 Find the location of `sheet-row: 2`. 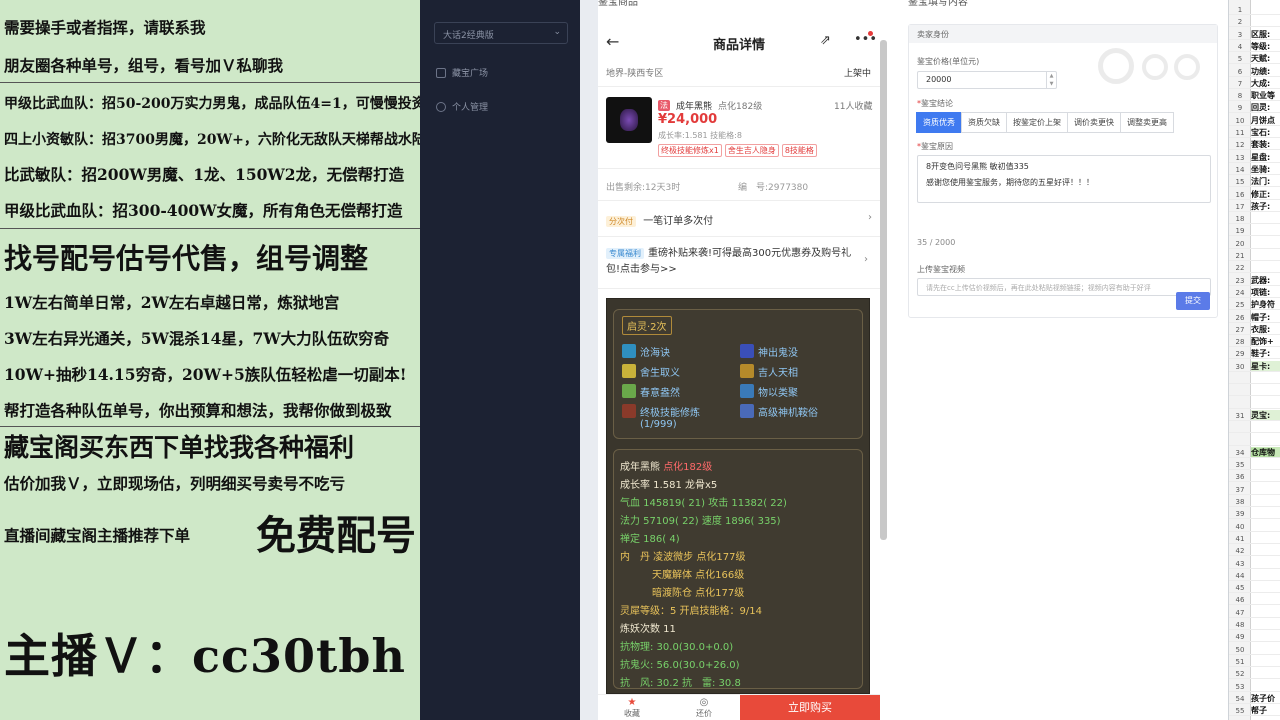

sheet-row: 2 is located at coordinates (1254, 22).